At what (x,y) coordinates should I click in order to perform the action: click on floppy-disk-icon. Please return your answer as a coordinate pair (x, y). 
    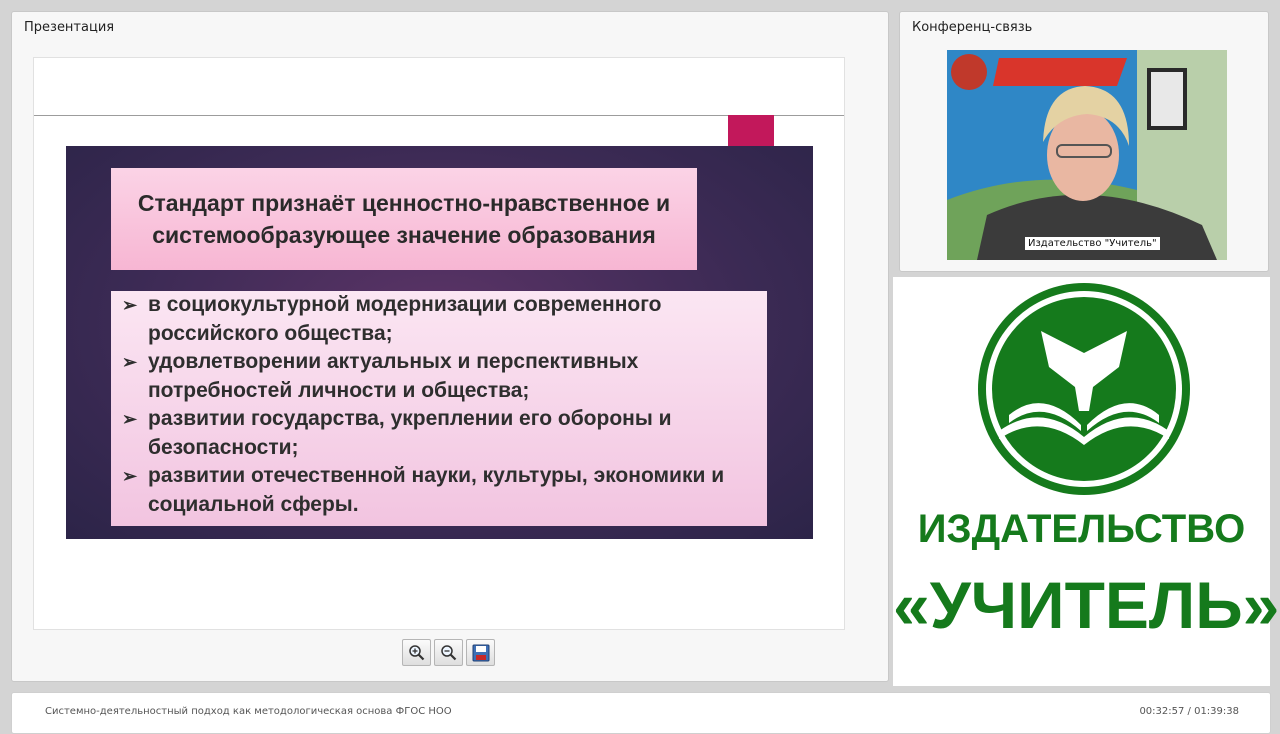
    Looking at the image, I should click on (480, 652).